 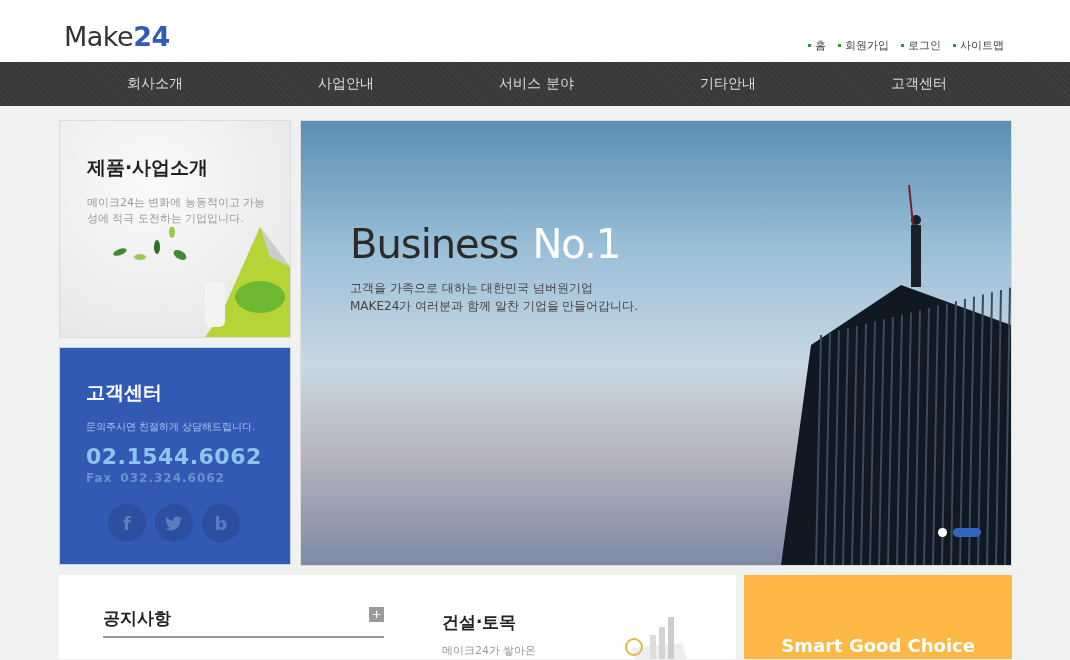 What do you see at coordinates (494, 306) in the screenshot?
I see `hero-tagline: MAKE24가 여러분과 함께 알찬 기업을 만들어갑니다.` at bounding box center [494, 306].